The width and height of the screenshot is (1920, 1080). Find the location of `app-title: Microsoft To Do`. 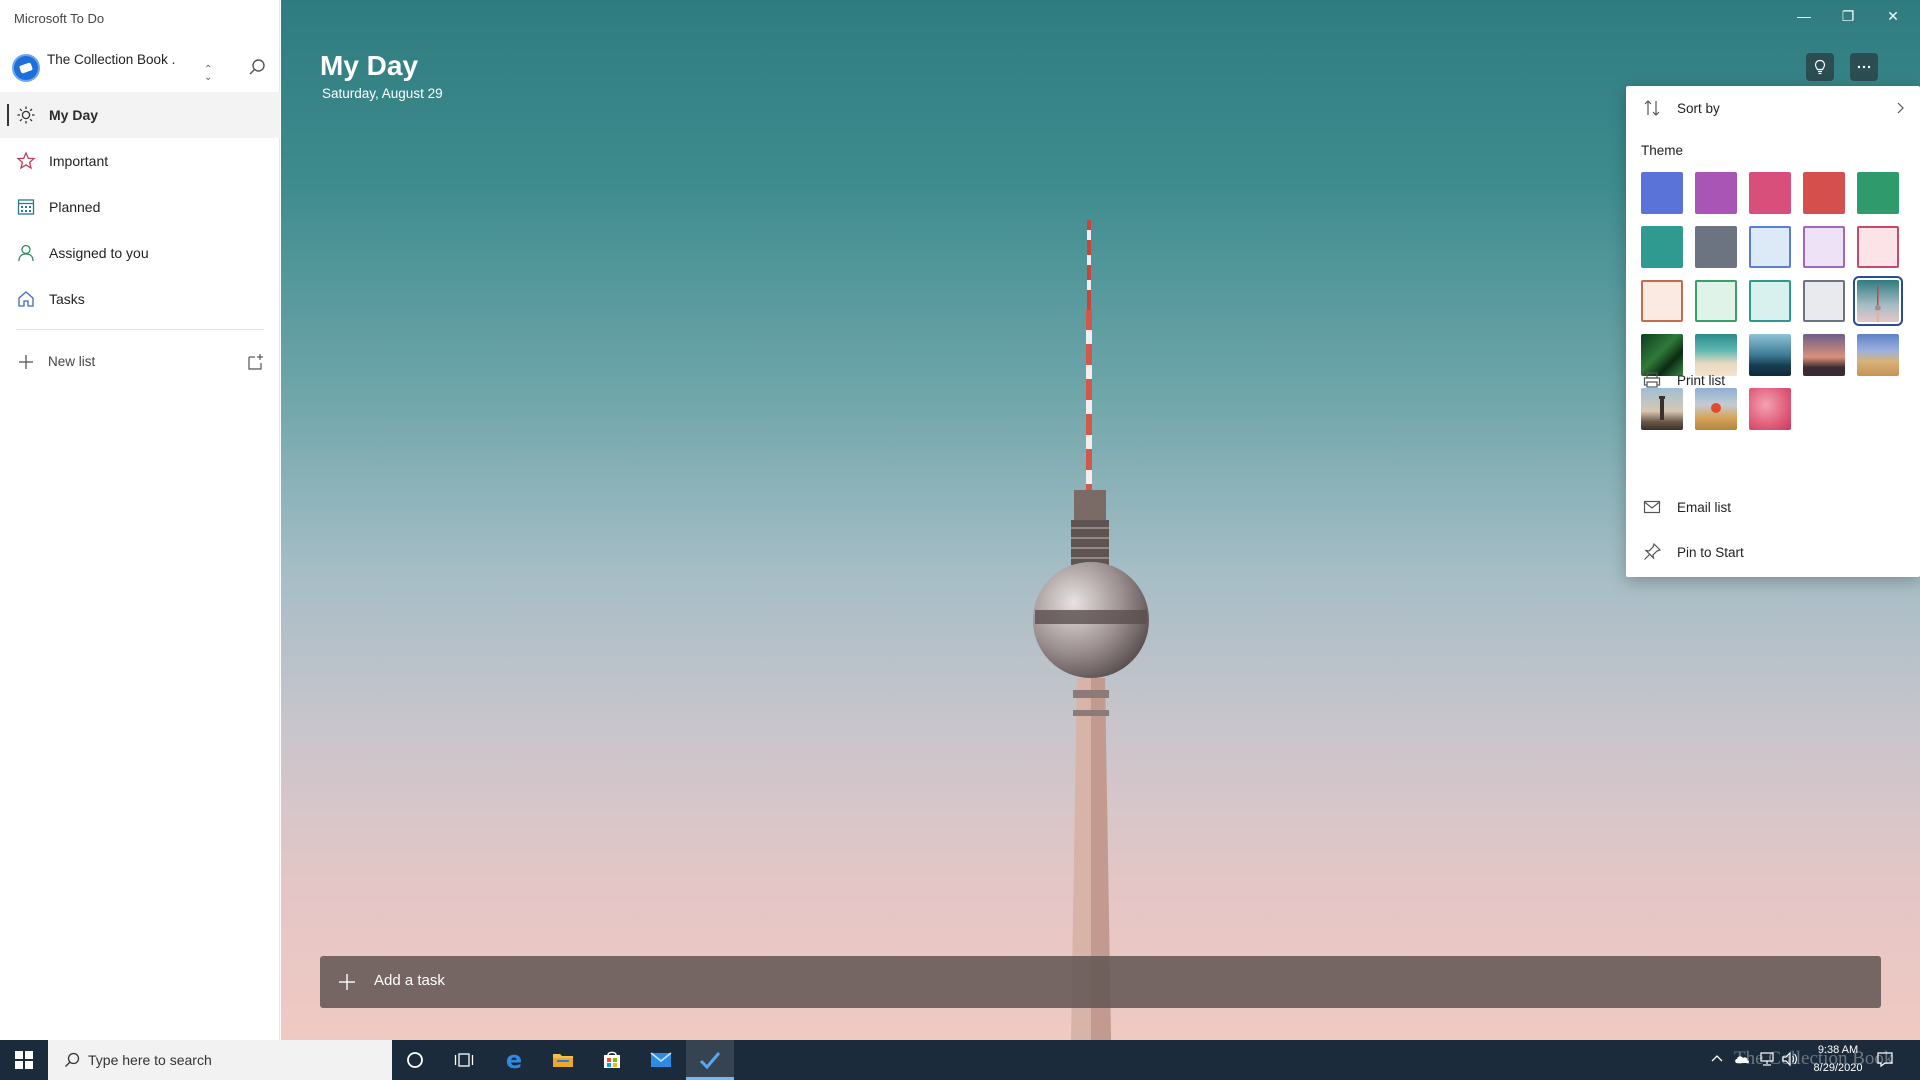

app-title: Microsoft To Do is located at coordinates (59, 18).